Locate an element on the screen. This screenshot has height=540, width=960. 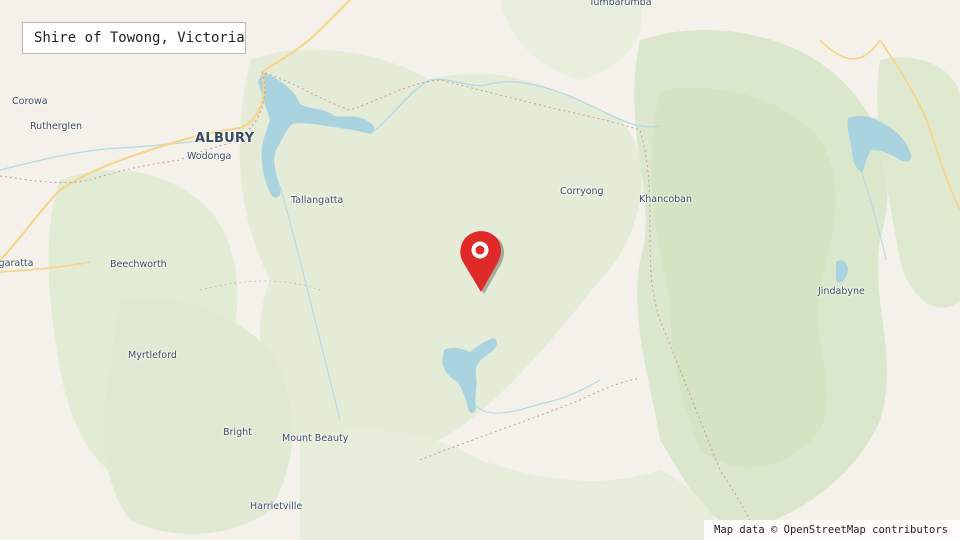
place-label-rutherglen: Rutherglen is located at coordinates (56, 126).